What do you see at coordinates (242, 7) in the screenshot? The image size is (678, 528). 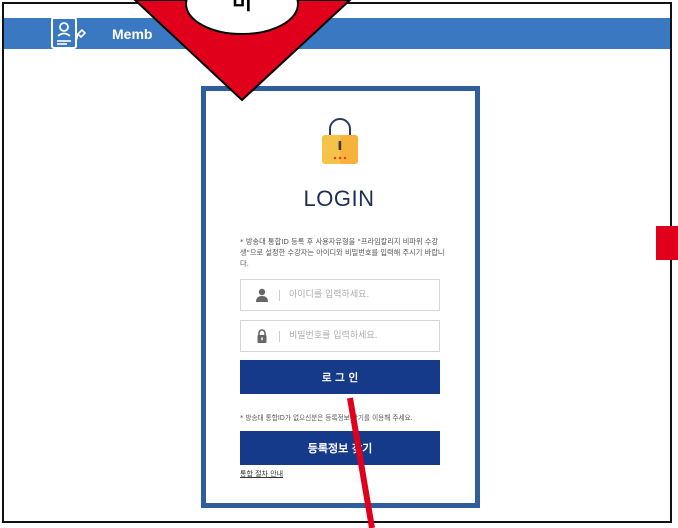 I see `annotation-step-label: 비` at bounding box center [242, 7].